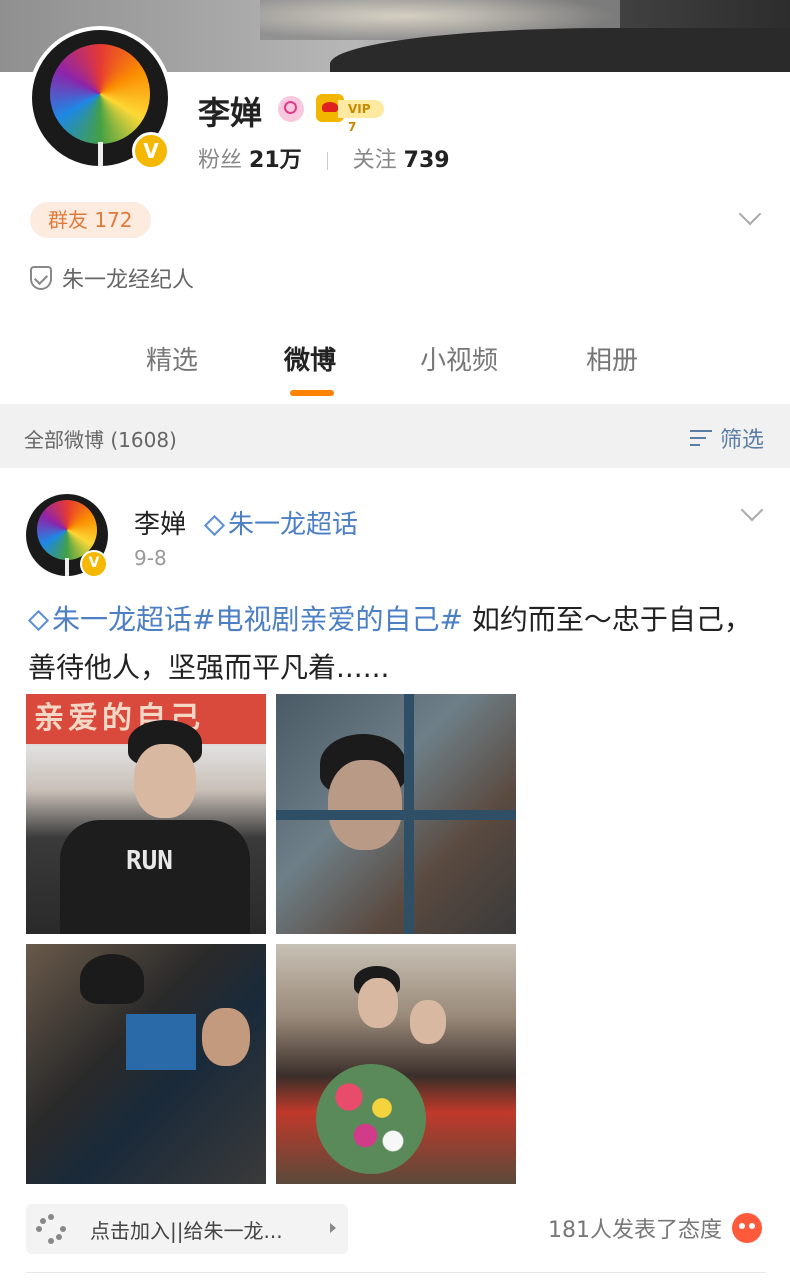 This screenshot has width=790, height=1280. I want to click on photo-person-hair, so click(112, 979).